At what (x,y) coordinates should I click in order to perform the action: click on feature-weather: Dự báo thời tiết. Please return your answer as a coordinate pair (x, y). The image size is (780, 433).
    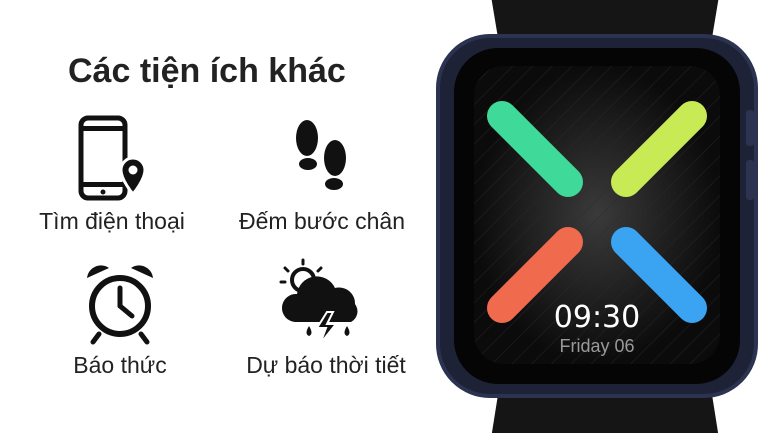
    Looking at the image, I should click on (326, 317).